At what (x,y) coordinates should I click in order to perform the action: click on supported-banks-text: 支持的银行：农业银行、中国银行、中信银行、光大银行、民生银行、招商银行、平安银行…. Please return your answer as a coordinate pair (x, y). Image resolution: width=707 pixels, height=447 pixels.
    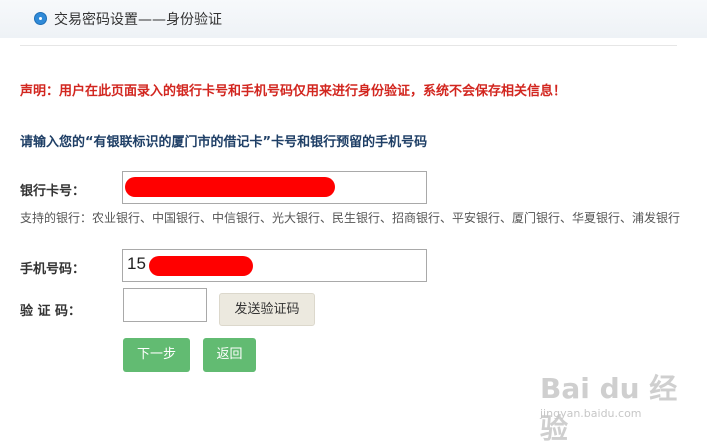
    Looking at the image, I should click on (350, 218).